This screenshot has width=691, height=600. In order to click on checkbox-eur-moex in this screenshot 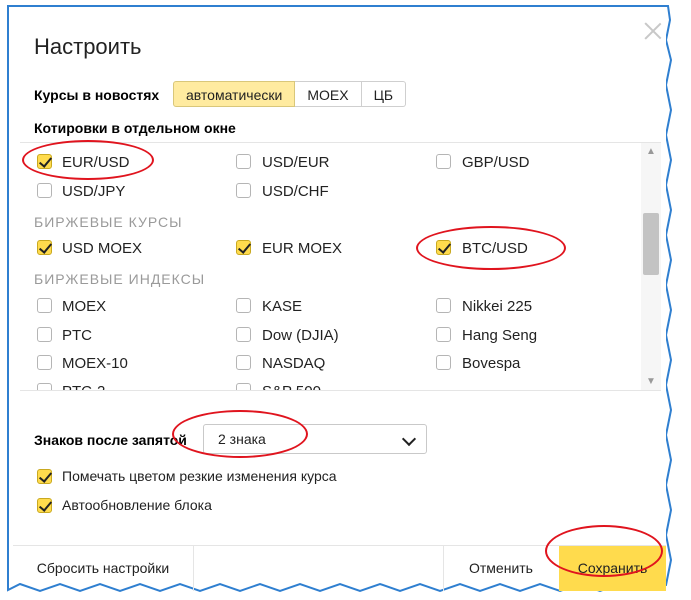, I will do `click(243, 247)`.